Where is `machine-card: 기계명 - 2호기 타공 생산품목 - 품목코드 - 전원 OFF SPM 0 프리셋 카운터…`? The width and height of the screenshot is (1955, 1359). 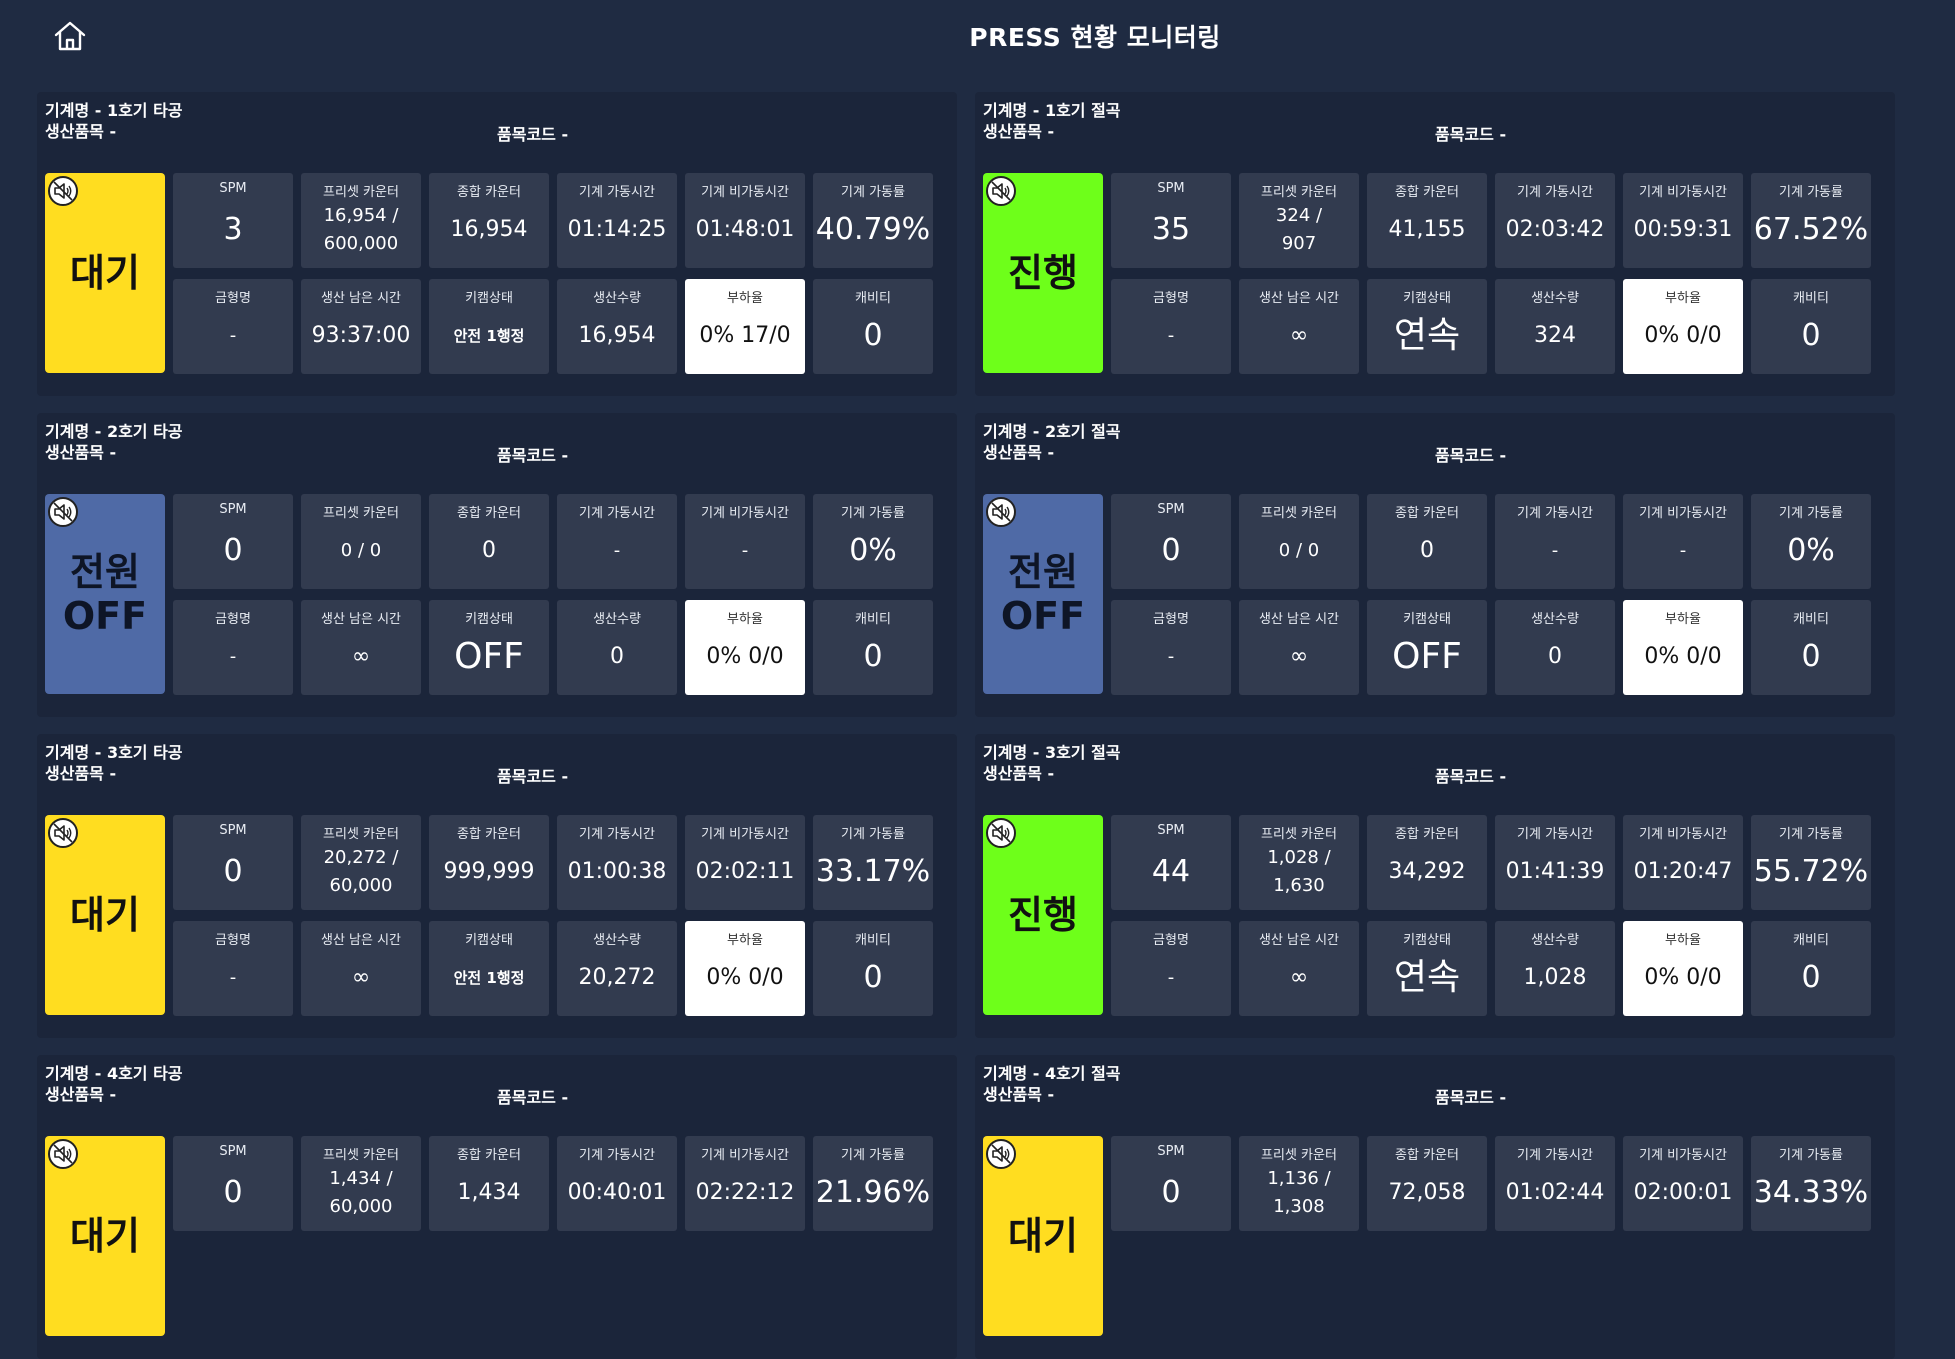
machine-card: 기계명 - 2호기 타공 생산품목 - 품목코드 - 전원 OFF SPM 0 프리셋 카운터… is located at coordinates (497, 565).